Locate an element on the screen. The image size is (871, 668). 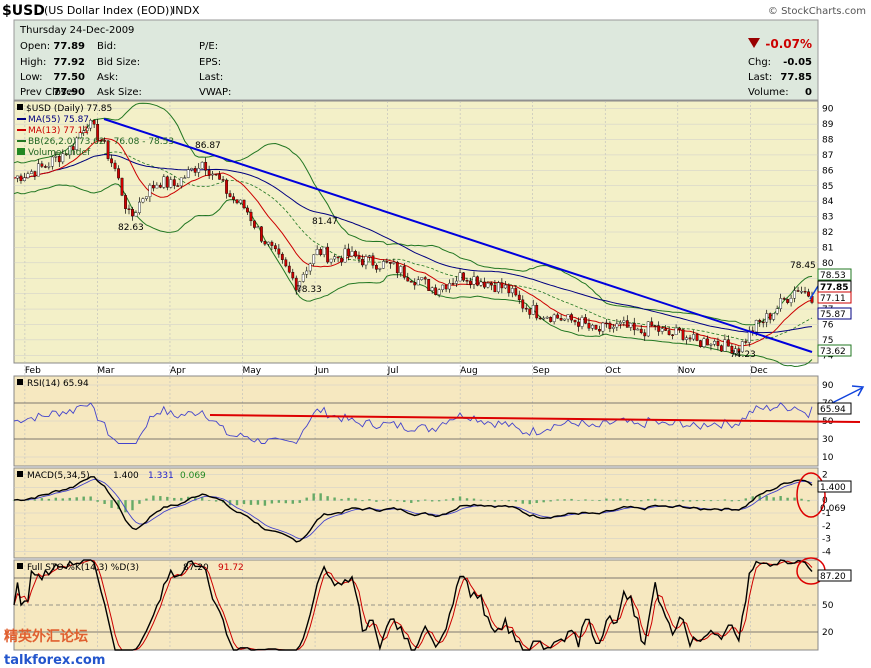
watermark-stockcharts: © StockCharts.com is located at coordinates (817, 11).